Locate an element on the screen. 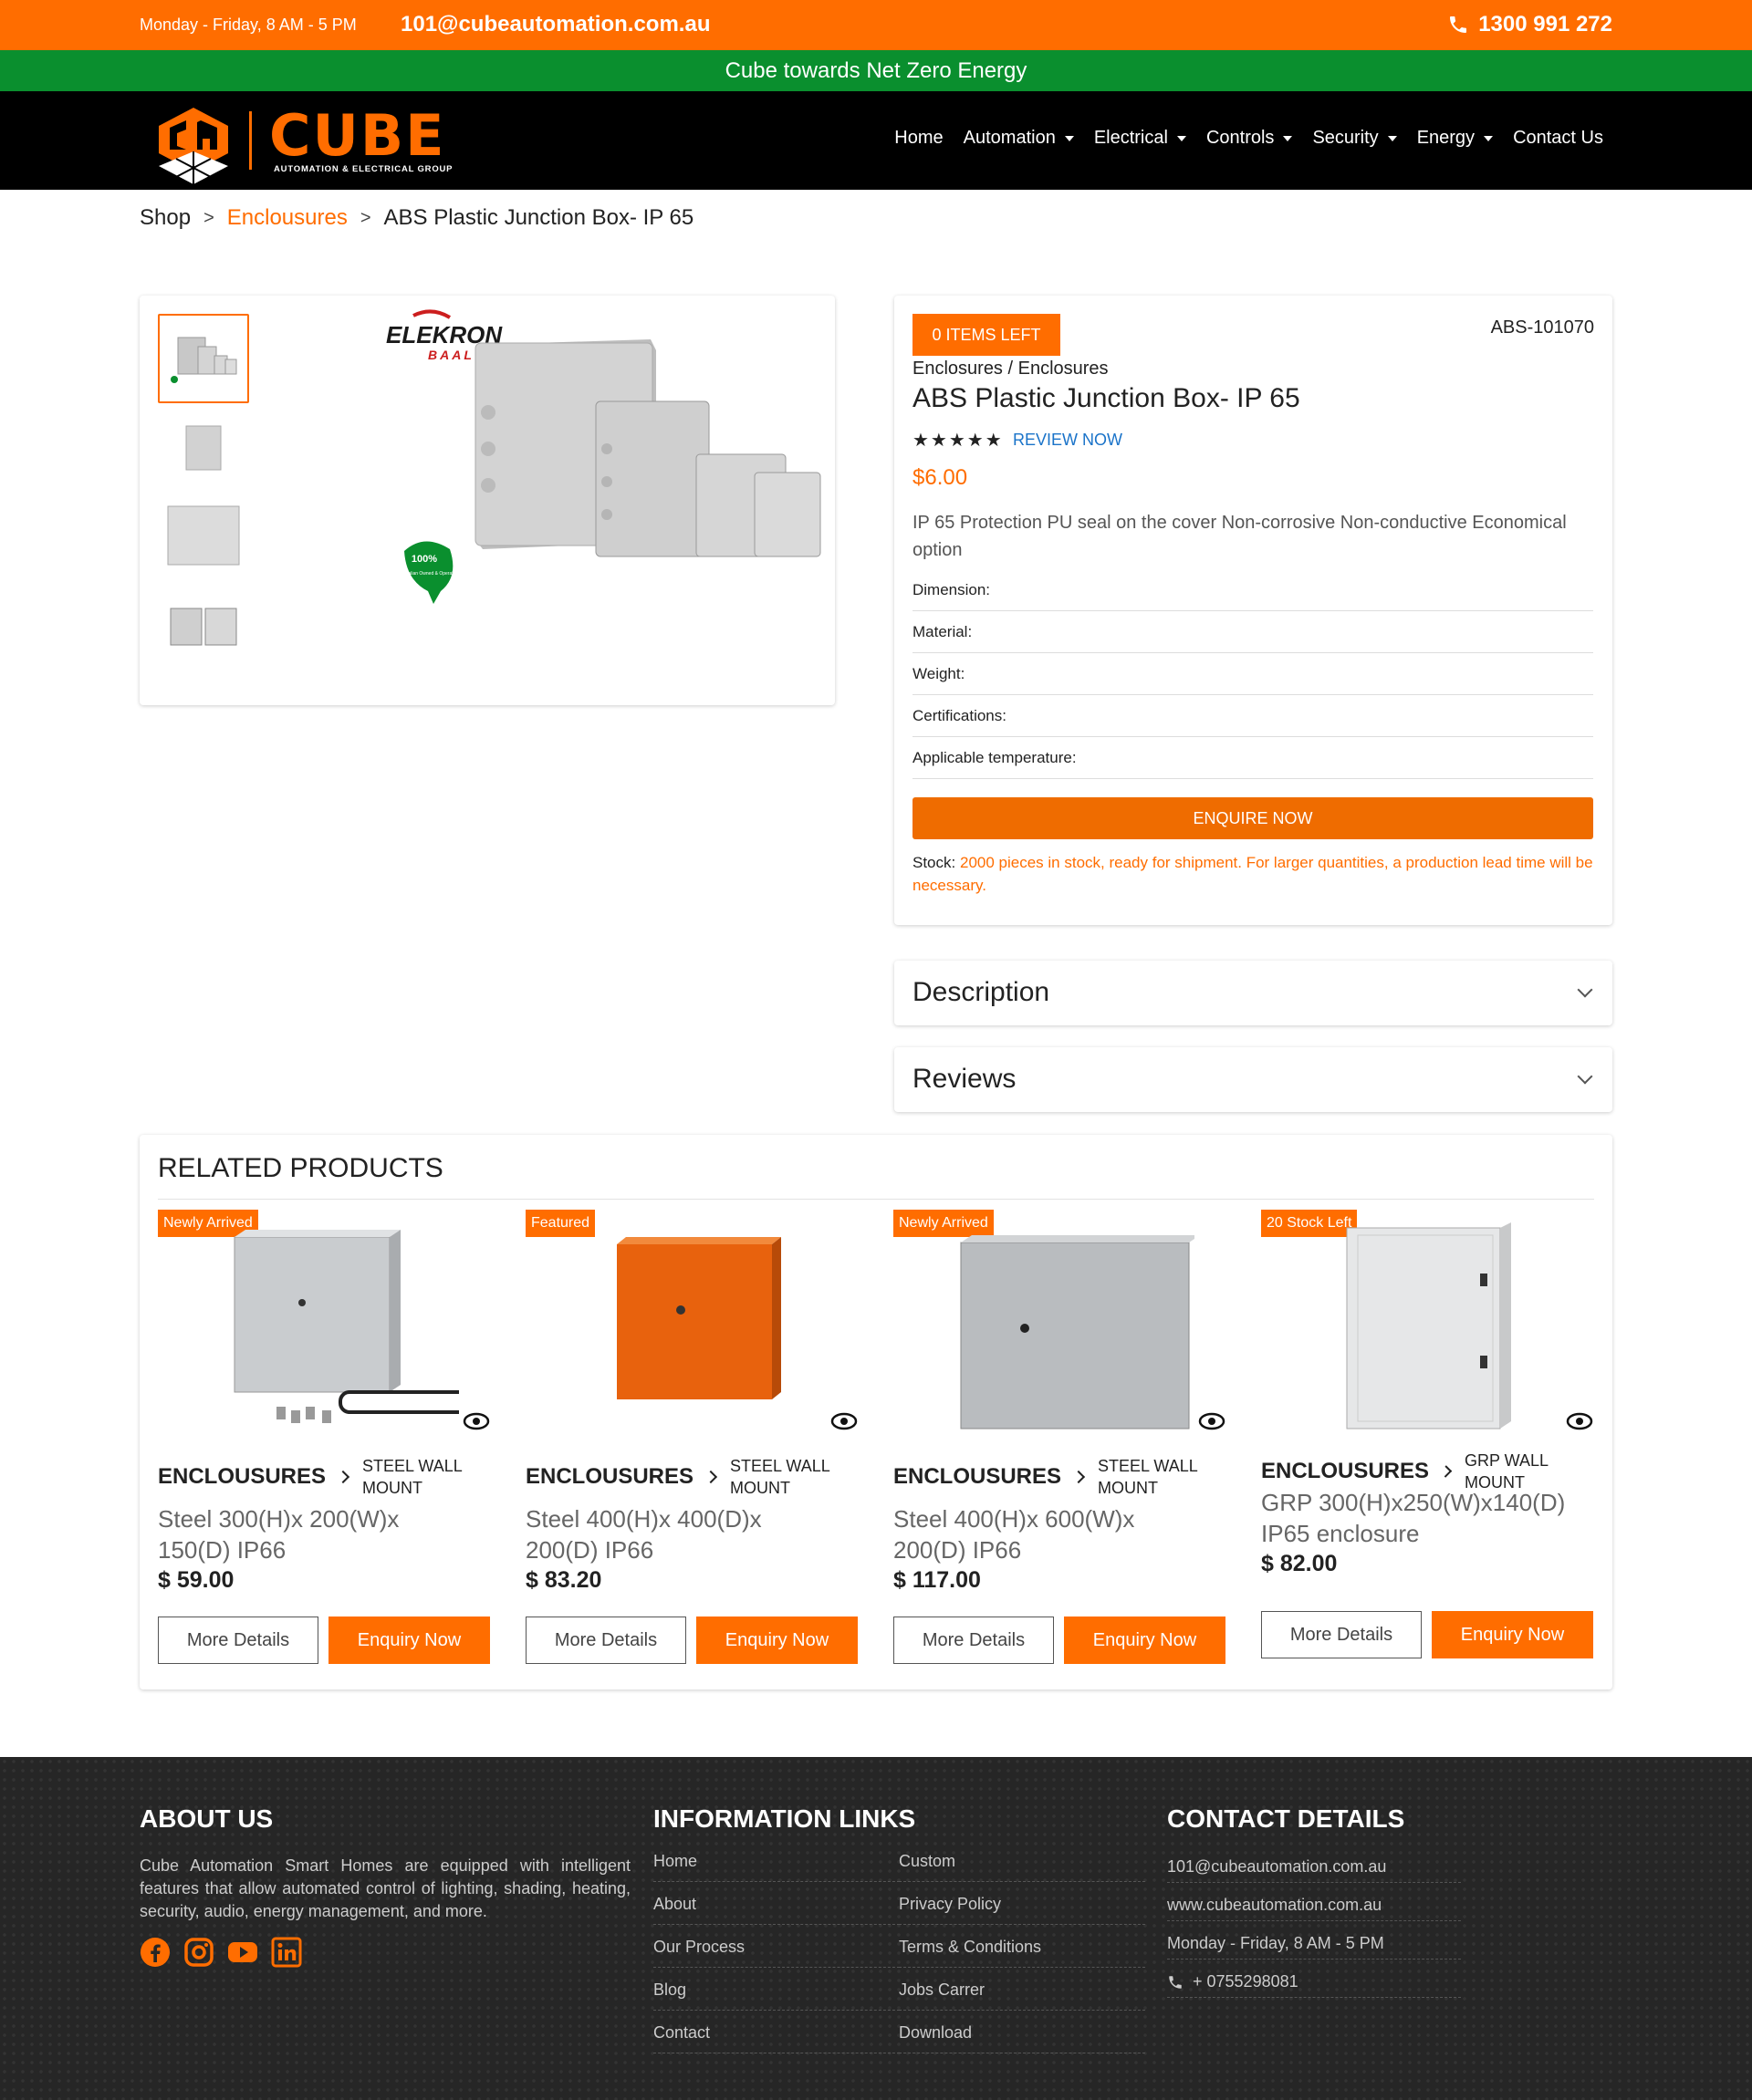  product-price: $ 82.00 is located at coordinates (1299, 1563).